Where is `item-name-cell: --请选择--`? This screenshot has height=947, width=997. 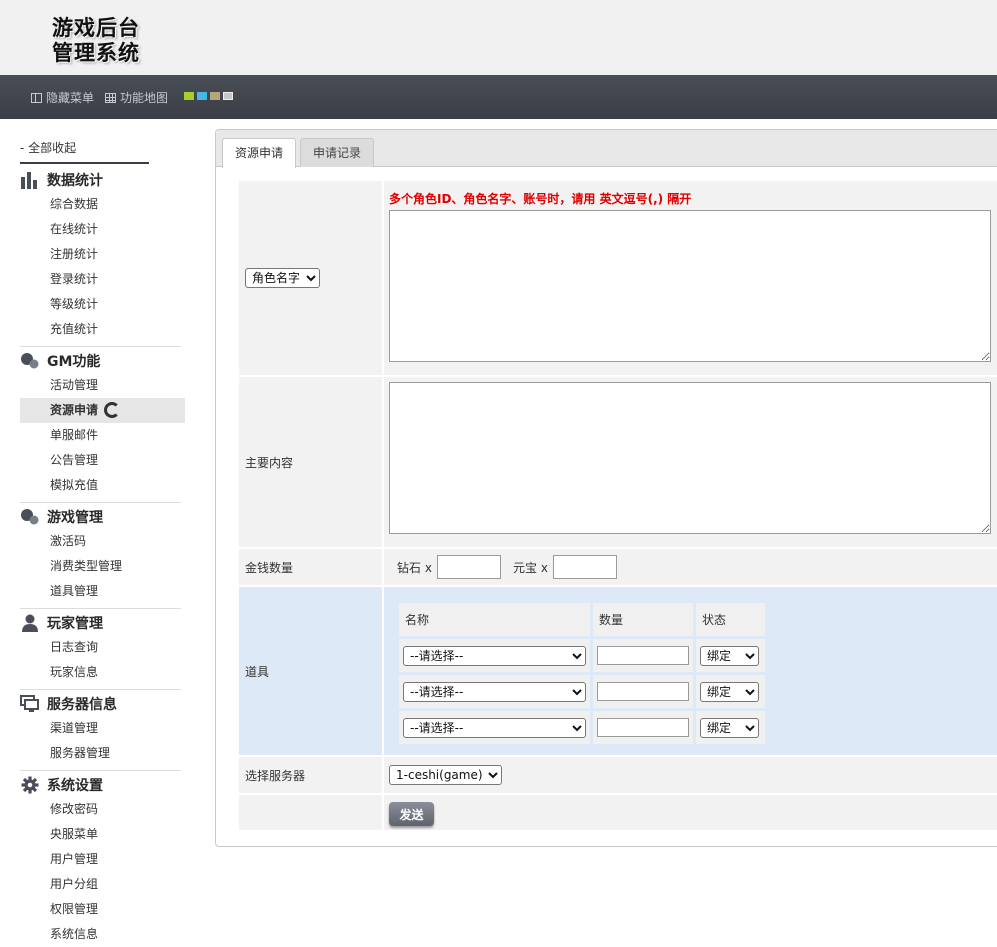
item-name-cell: --请选择-- is located at coordinates (494, 727).